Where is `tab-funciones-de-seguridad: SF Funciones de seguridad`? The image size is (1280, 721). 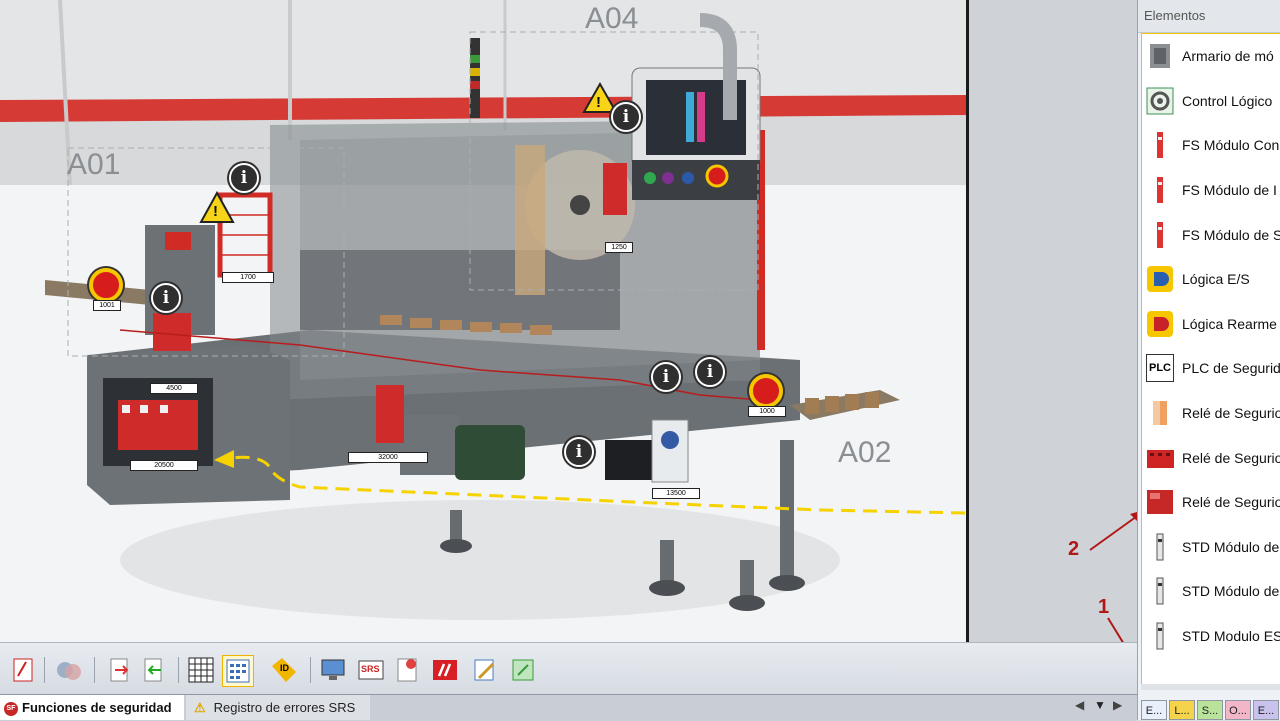
tab-funciones-de-seguridad: SF Funciones de seguridad is located at coordinates (92, 707).